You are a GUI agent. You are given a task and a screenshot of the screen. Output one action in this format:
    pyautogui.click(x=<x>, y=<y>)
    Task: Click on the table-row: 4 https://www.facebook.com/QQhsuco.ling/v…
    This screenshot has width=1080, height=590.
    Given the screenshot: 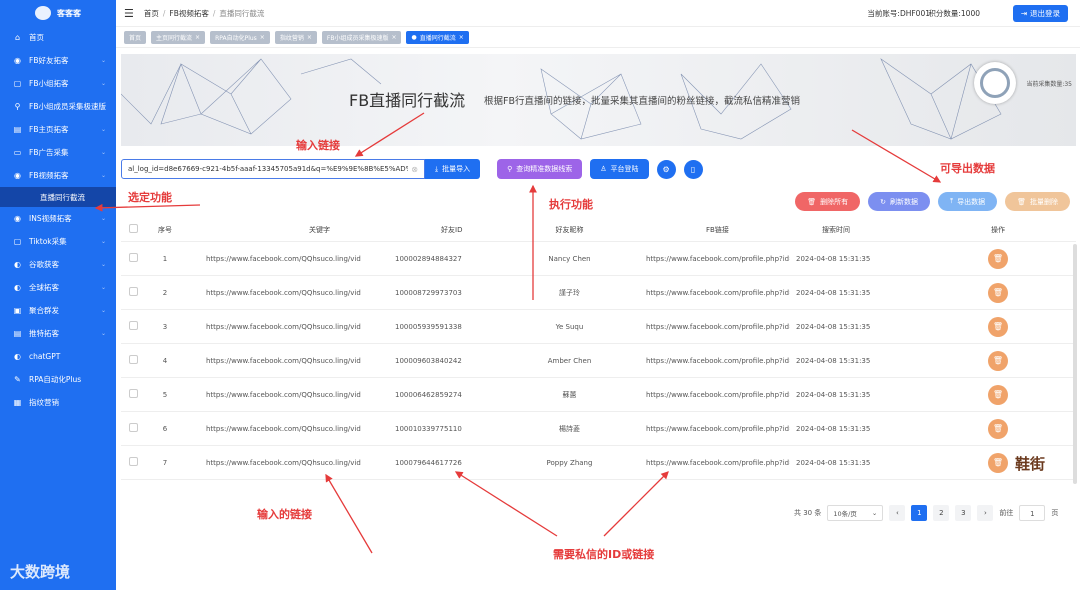 What is the action you would take?
    pyautogui.click(x=598, y=361)
    